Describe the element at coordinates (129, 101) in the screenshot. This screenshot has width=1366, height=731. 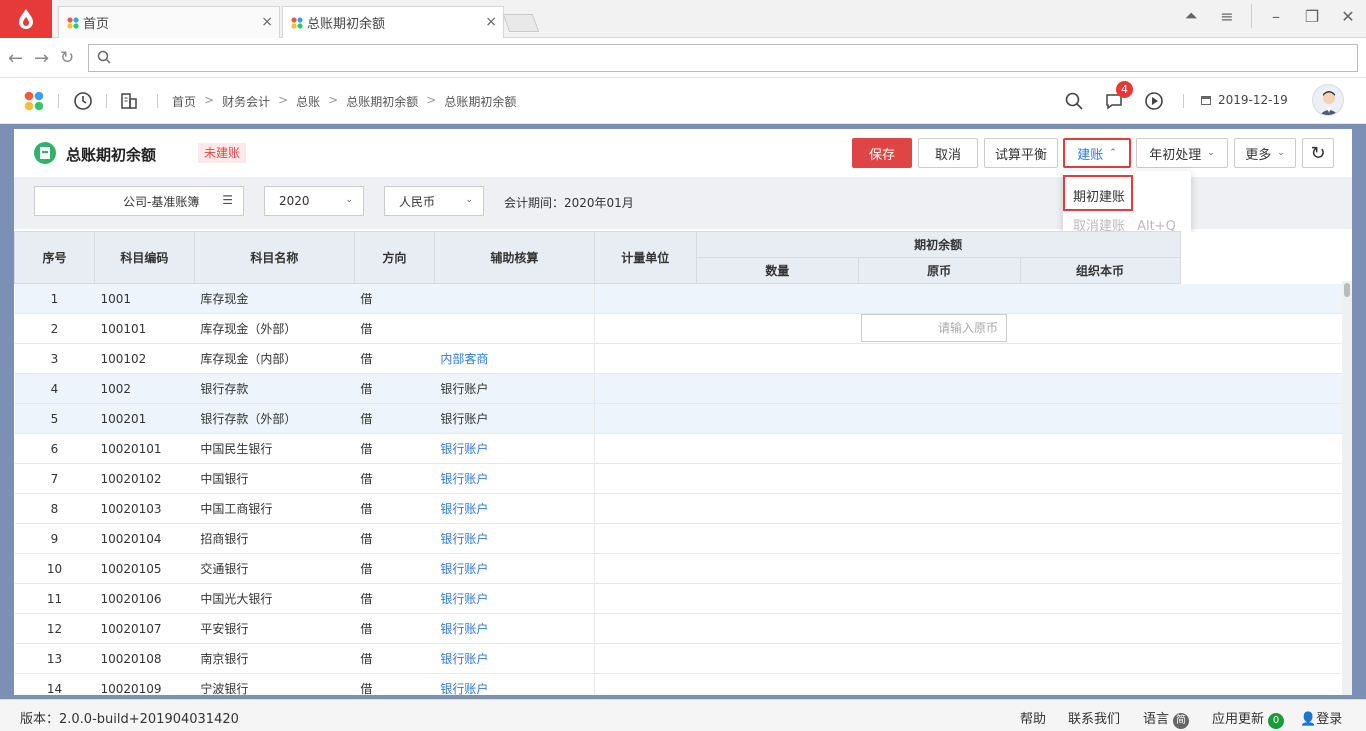
I see `building-icon` at that location.